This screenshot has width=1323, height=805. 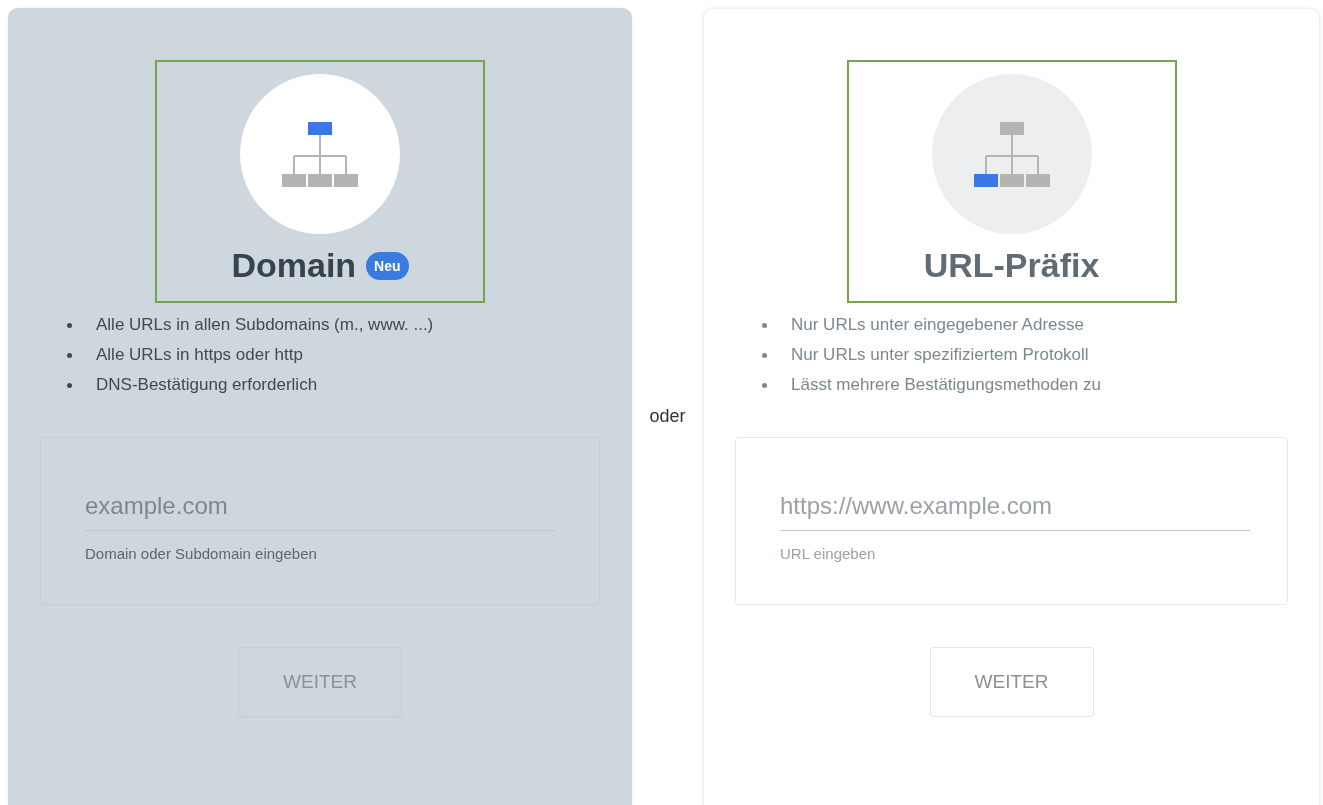 I want to click on field-hint: URL eingeben, so click(x=828, y=553).